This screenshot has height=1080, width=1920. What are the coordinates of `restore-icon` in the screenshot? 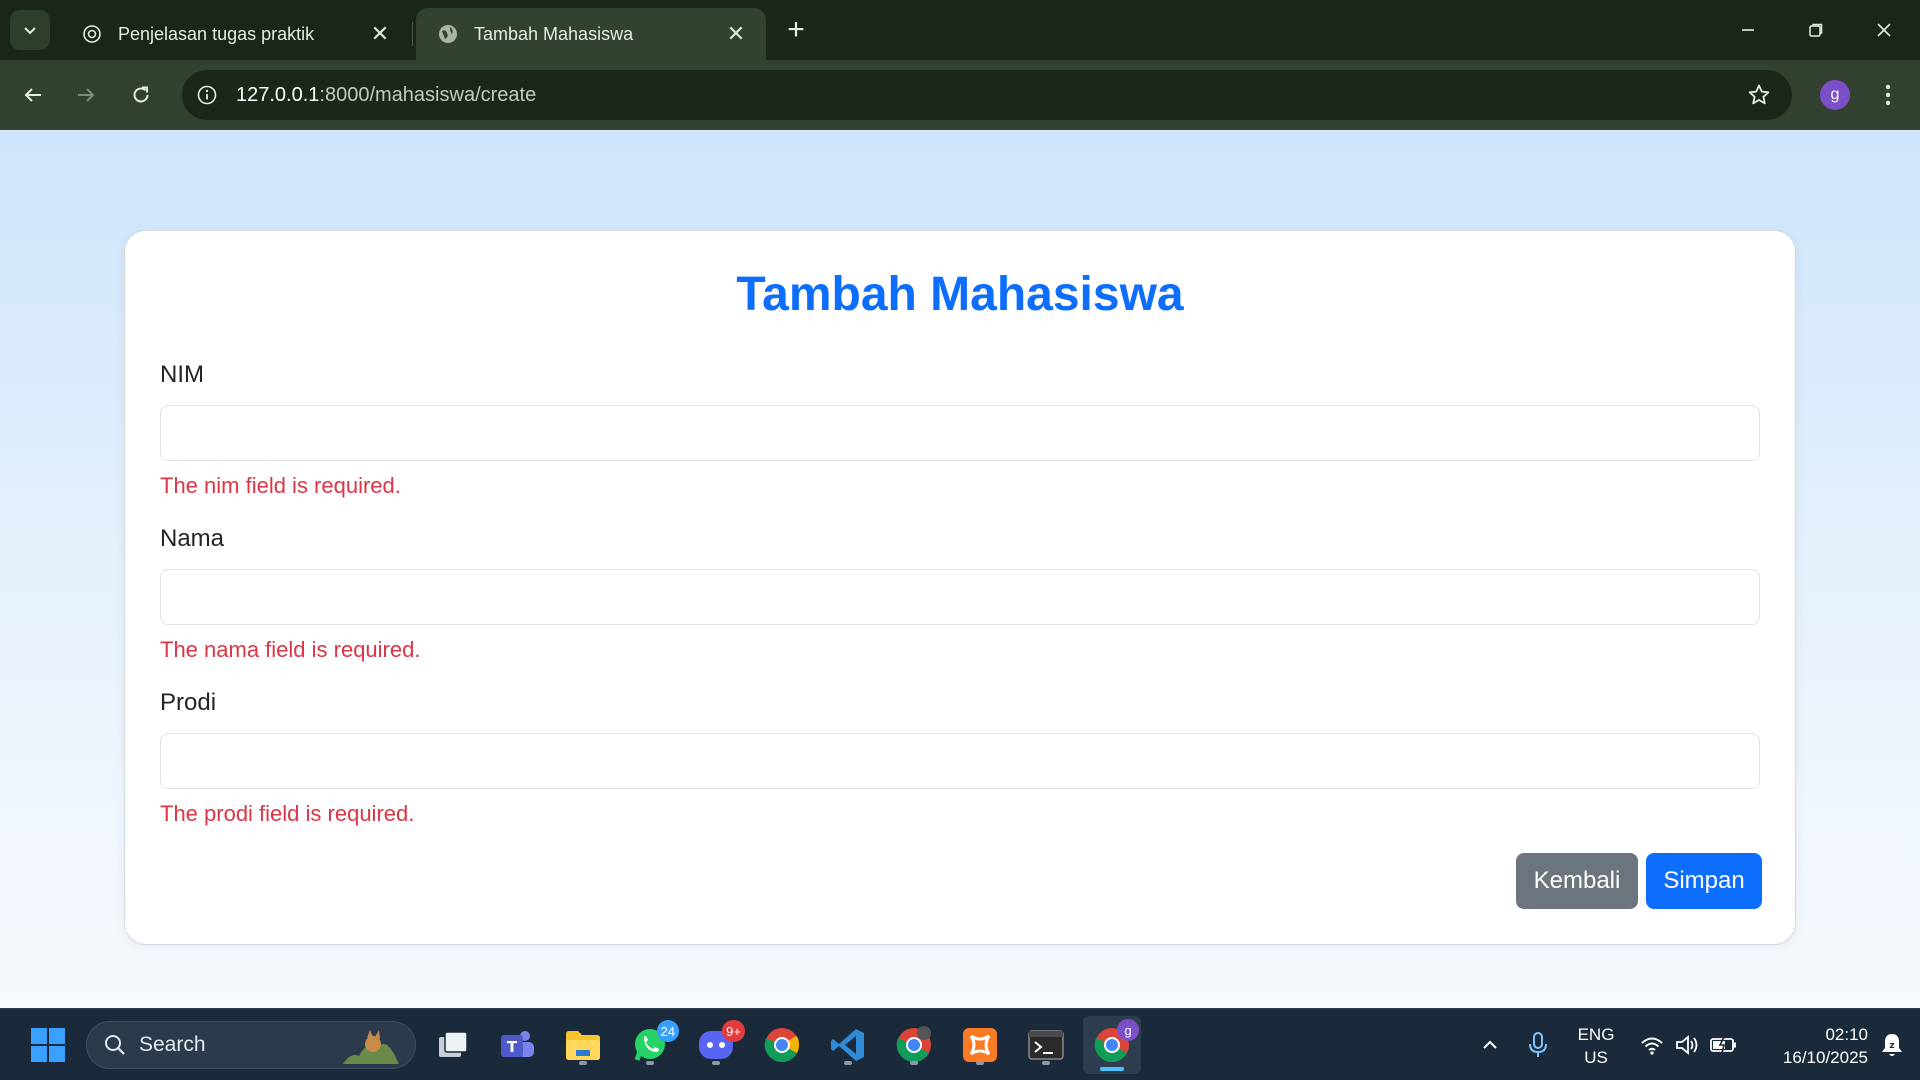 It's located at (1816, 30).